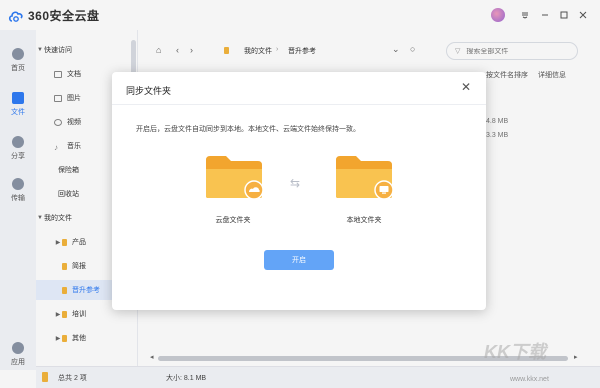  What do you see at coordinates (529, 379) in the screenshot?
I see `watermark-url: www.kkx.net` at bounding box center [529, 379].